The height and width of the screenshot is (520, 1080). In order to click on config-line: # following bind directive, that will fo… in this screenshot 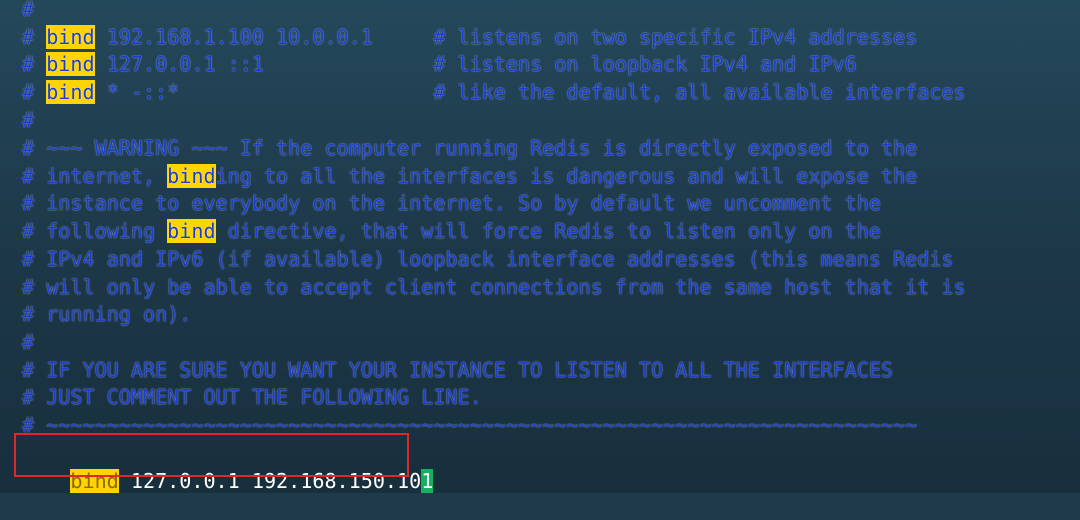, I will do `click(451, 231)`.